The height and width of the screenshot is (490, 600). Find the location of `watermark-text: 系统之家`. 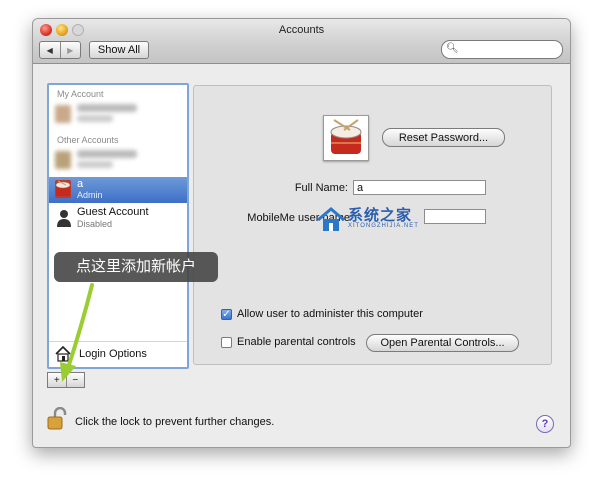

watermark-text: 系统之家 is located at coordinates (380, 215).